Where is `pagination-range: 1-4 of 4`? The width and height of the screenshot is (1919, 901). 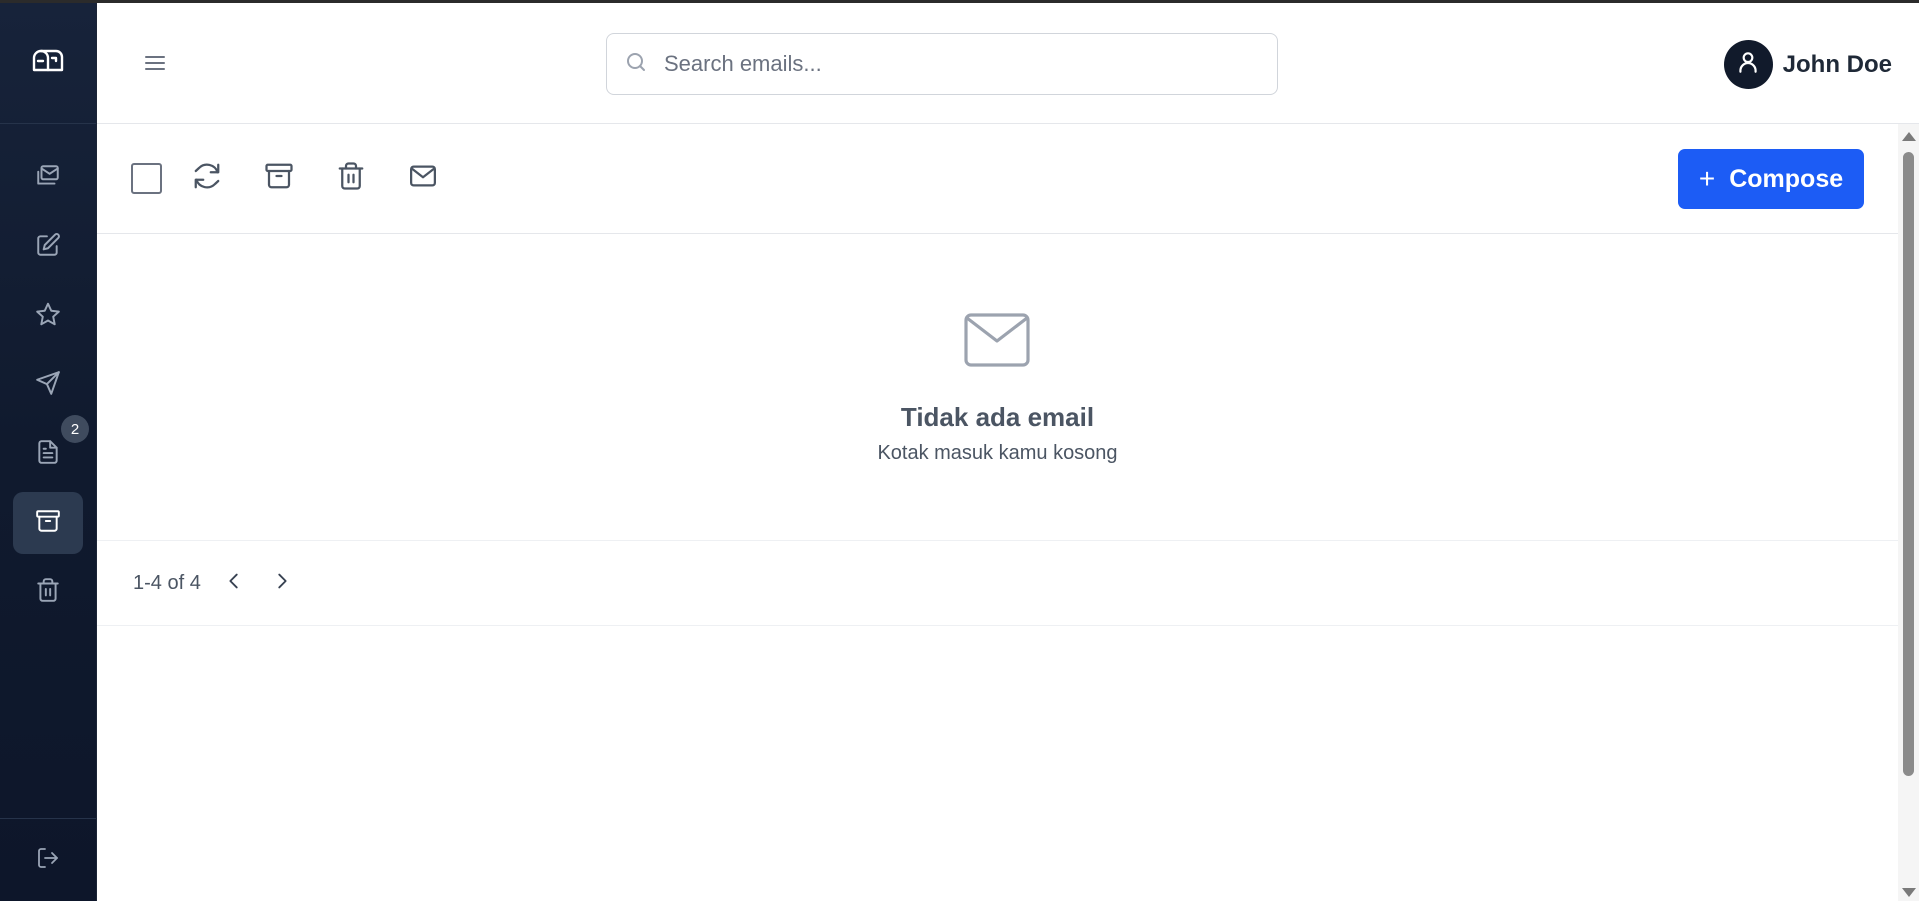
pagination-range: 1-4 of 4 is located at coordinates (167, 583).